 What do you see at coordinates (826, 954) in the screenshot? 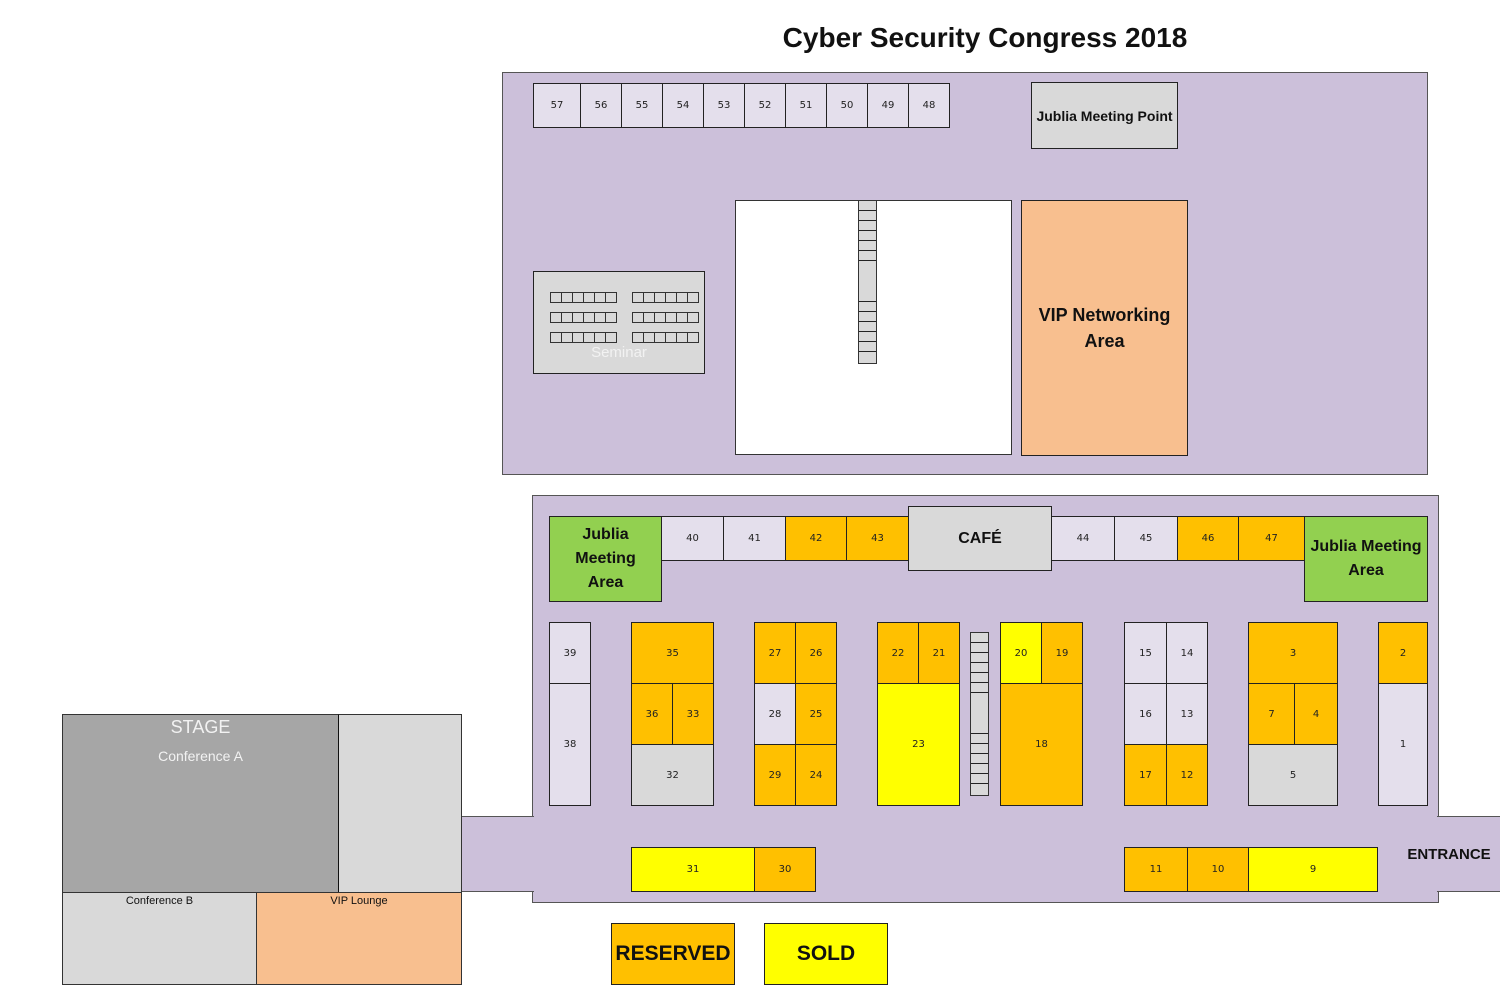
I see `legend-sold: SOLD` at bounding box center [826, 954].